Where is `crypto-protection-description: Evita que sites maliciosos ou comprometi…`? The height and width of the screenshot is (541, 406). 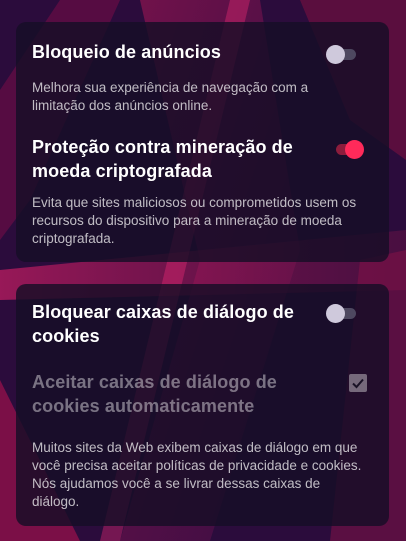
crypto-protection-description: Evita que sites maliciosos ou comprometi… is located at coordinates (194, 220).